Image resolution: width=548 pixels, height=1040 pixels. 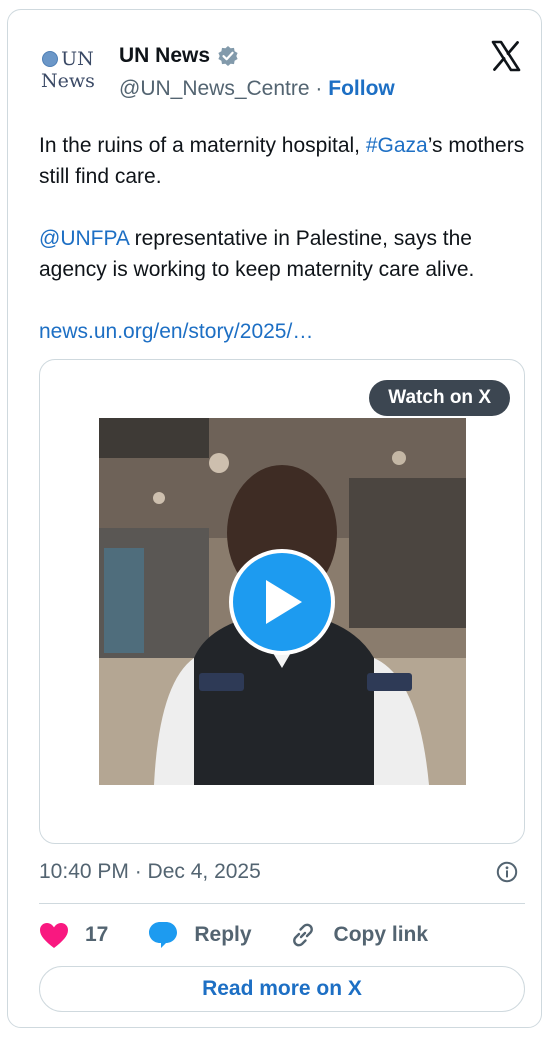 I want to click on footer-divider, so click(x=282, y=903).